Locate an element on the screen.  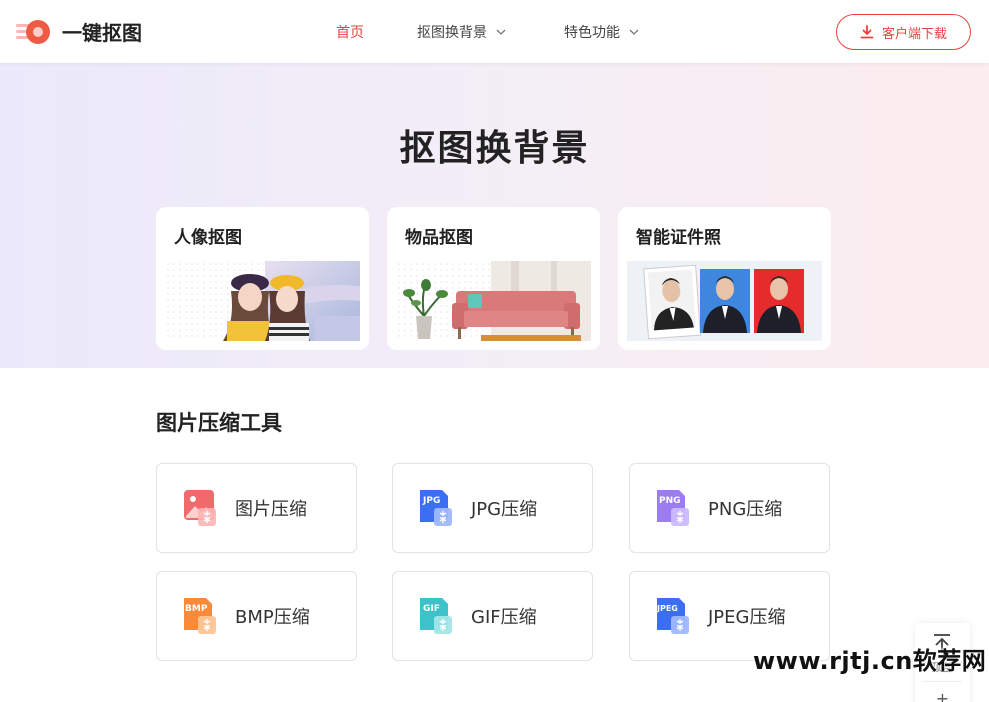
card-object-cutout: 物品抠图 is located at coordinates (493, 278).